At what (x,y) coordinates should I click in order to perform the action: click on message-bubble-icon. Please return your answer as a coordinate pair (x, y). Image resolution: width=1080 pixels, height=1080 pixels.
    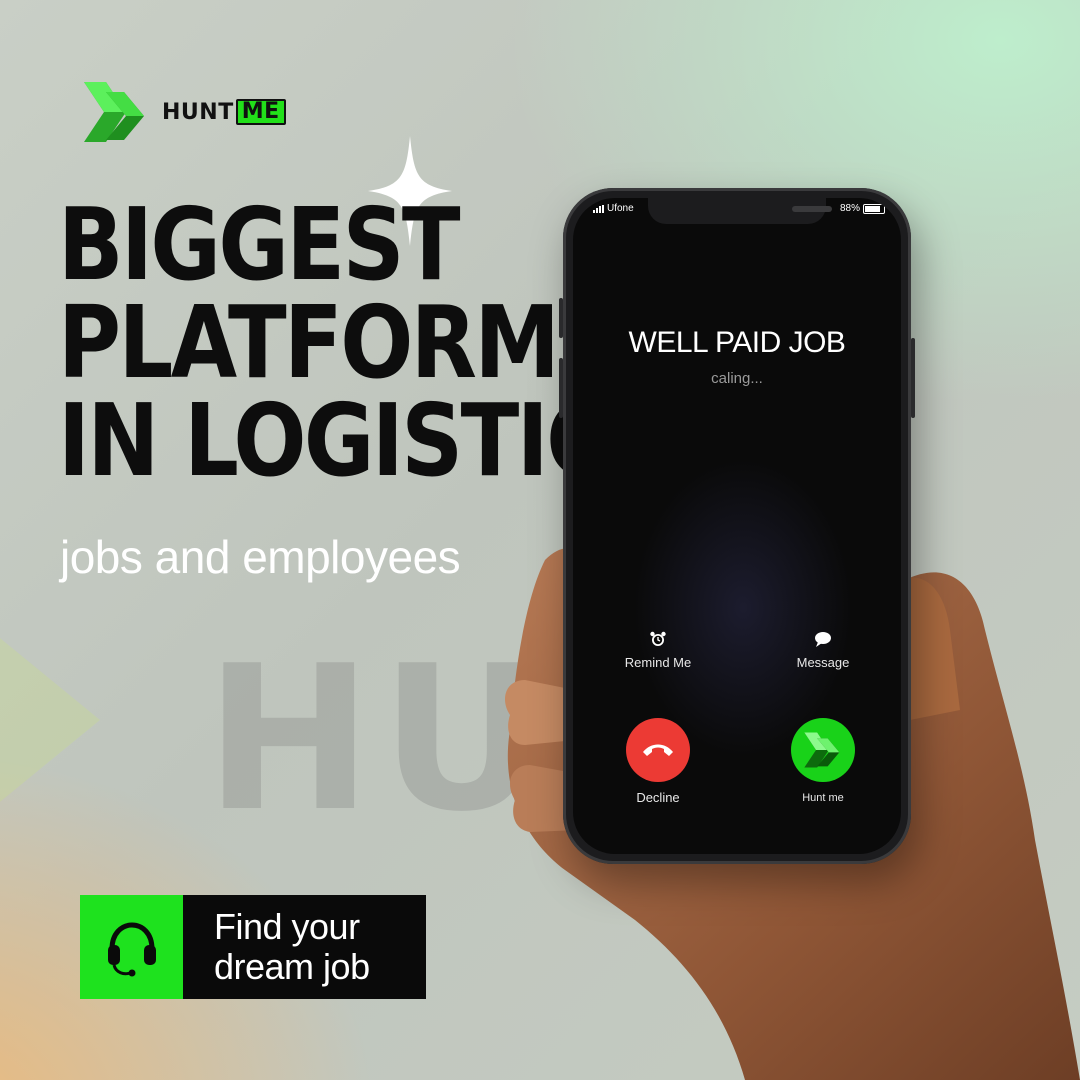
    Looking at the image, I should click on (823, 639).